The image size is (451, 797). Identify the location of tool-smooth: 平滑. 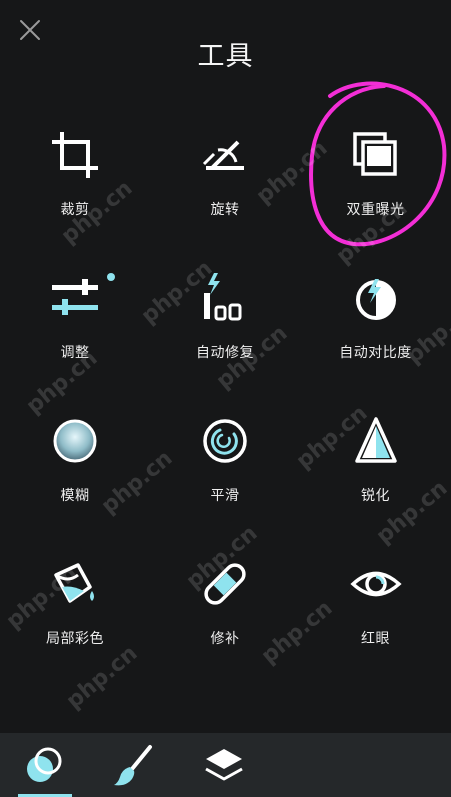
(225, 475).